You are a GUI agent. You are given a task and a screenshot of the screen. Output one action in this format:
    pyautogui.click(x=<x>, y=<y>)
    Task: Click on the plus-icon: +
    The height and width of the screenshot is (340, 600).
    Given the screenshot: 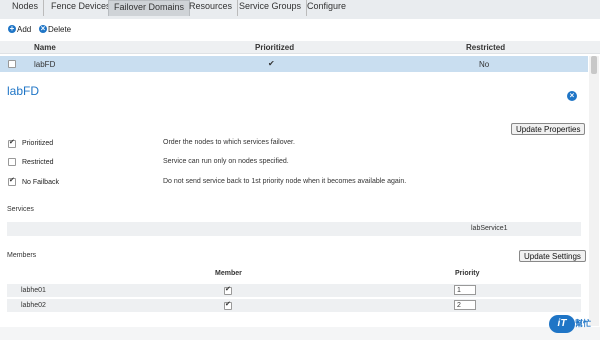 What is the action you would take?
    pyautogui.click(x=12, y=28)
    